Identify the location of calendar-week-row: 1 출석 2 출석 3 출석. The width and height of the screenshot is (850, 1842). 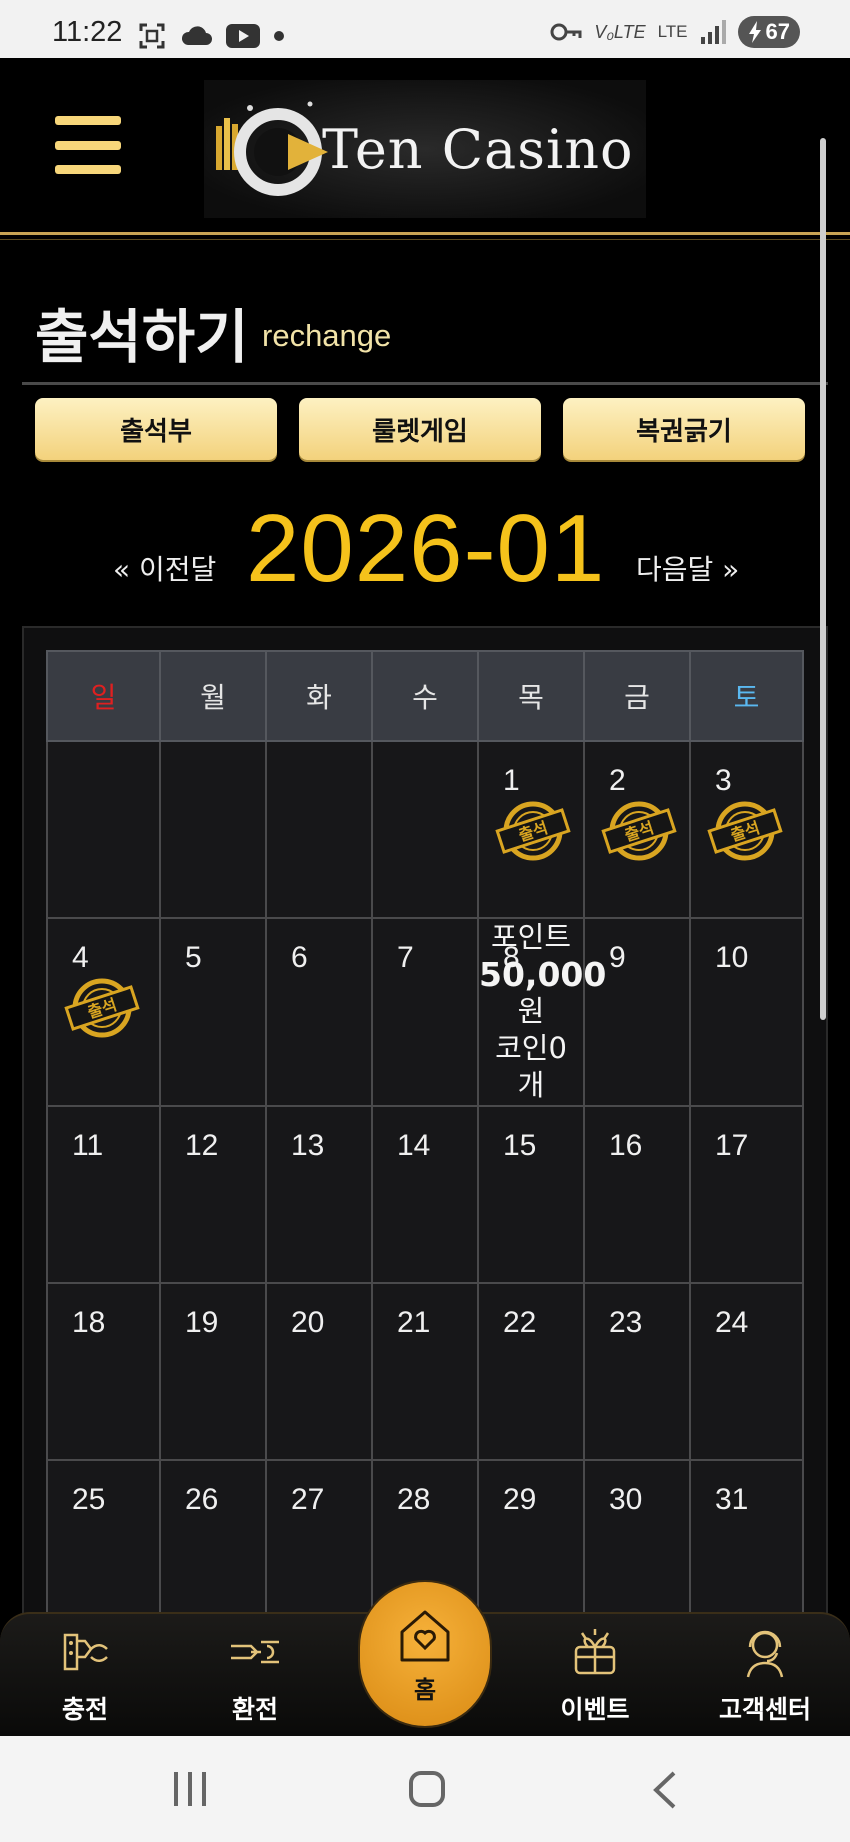
(425, 829).